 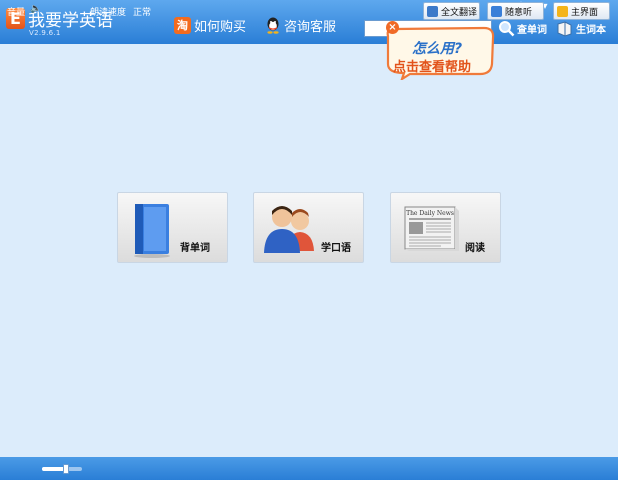 What do you see at coordinates (496, 11) in the screenshot?
I see `headphone-icon` at bounding box center [496, 11].